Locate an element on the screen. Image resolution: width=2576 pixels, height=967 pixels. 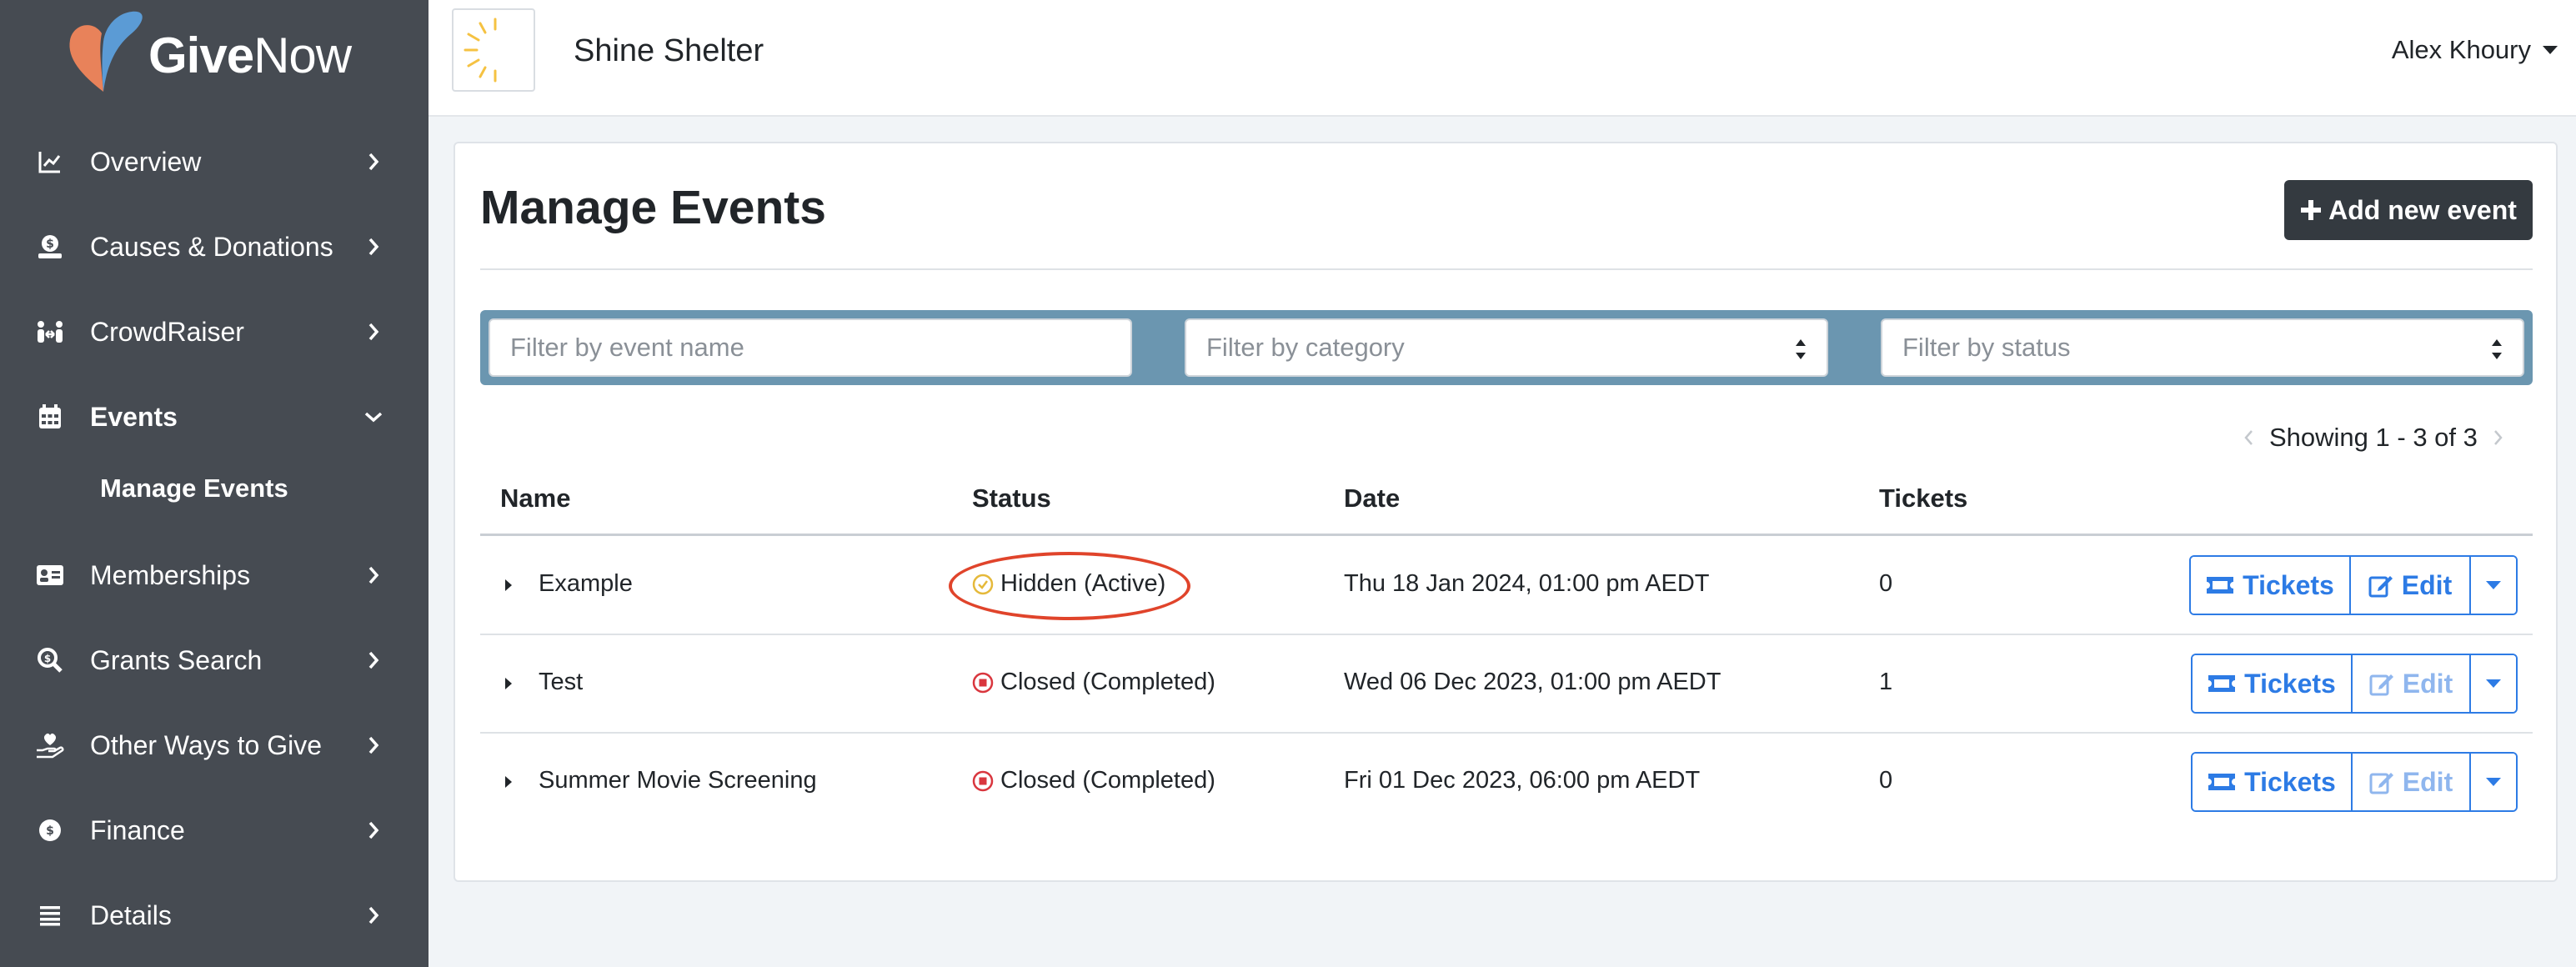
sidebar-item-other-ways-to-give: Other Ways to Give is located at coordinates (214, 746).